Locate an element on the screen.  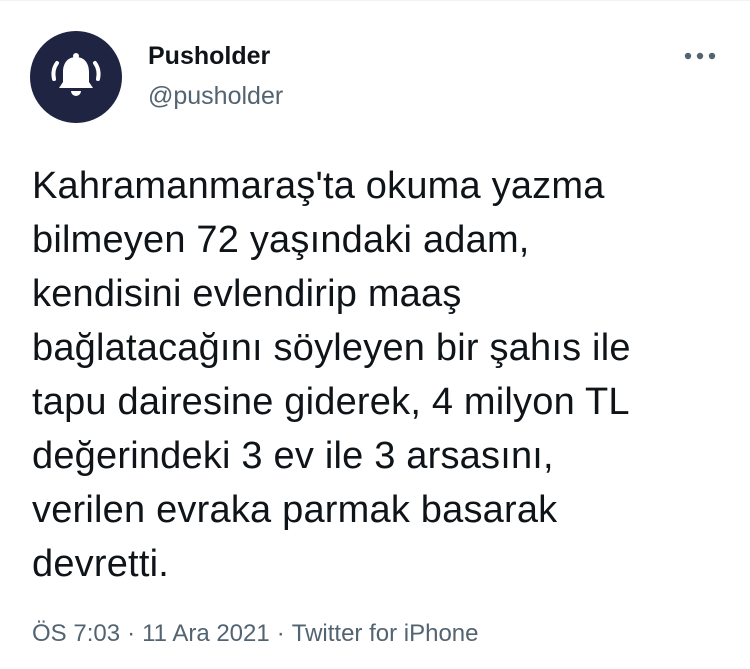
tweet-time-link: ÖS 7:03 is located at coordinates (76, 633).